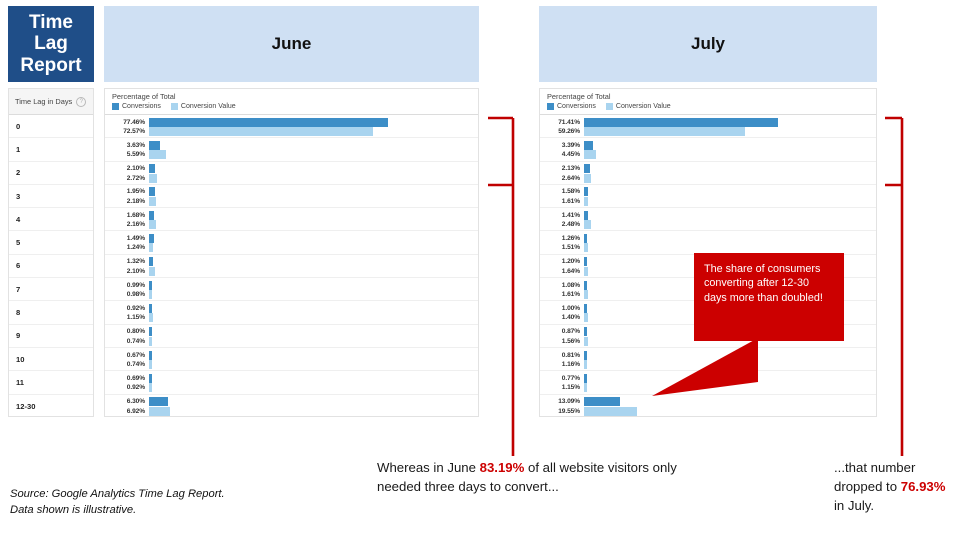  I want to click on legend-swatch-conversions-icon, so click(115, 106).